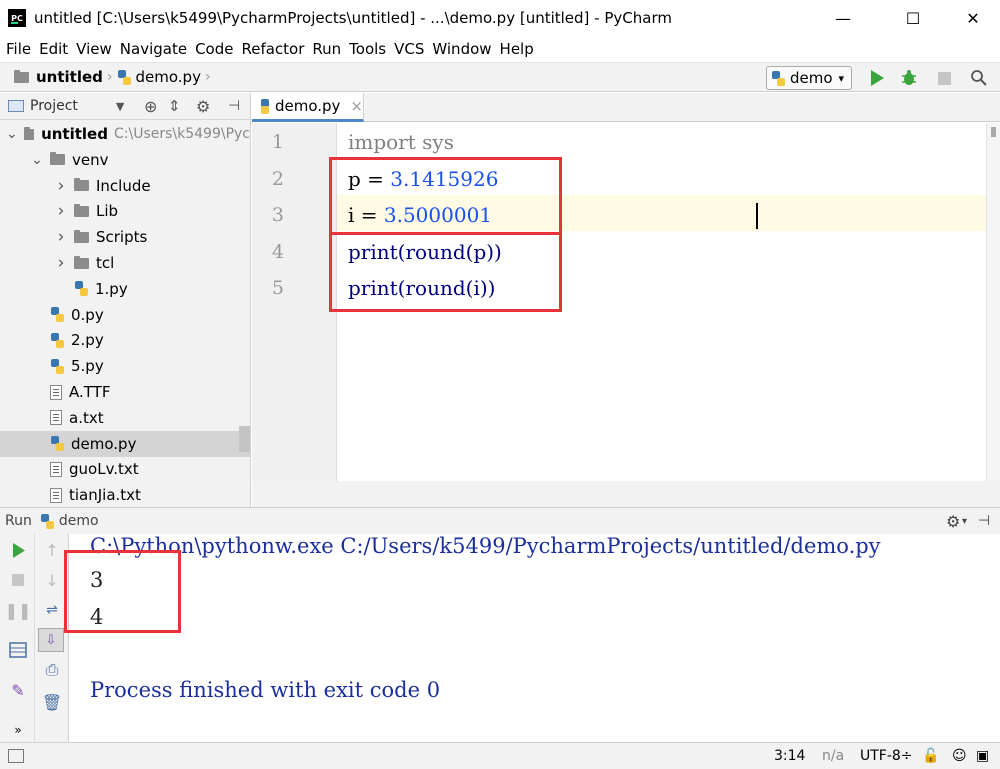  What do you see at coordinates (125, 211) in the screenshot?
I see `tree-item: › Lib` at bounding box center [125, 211].